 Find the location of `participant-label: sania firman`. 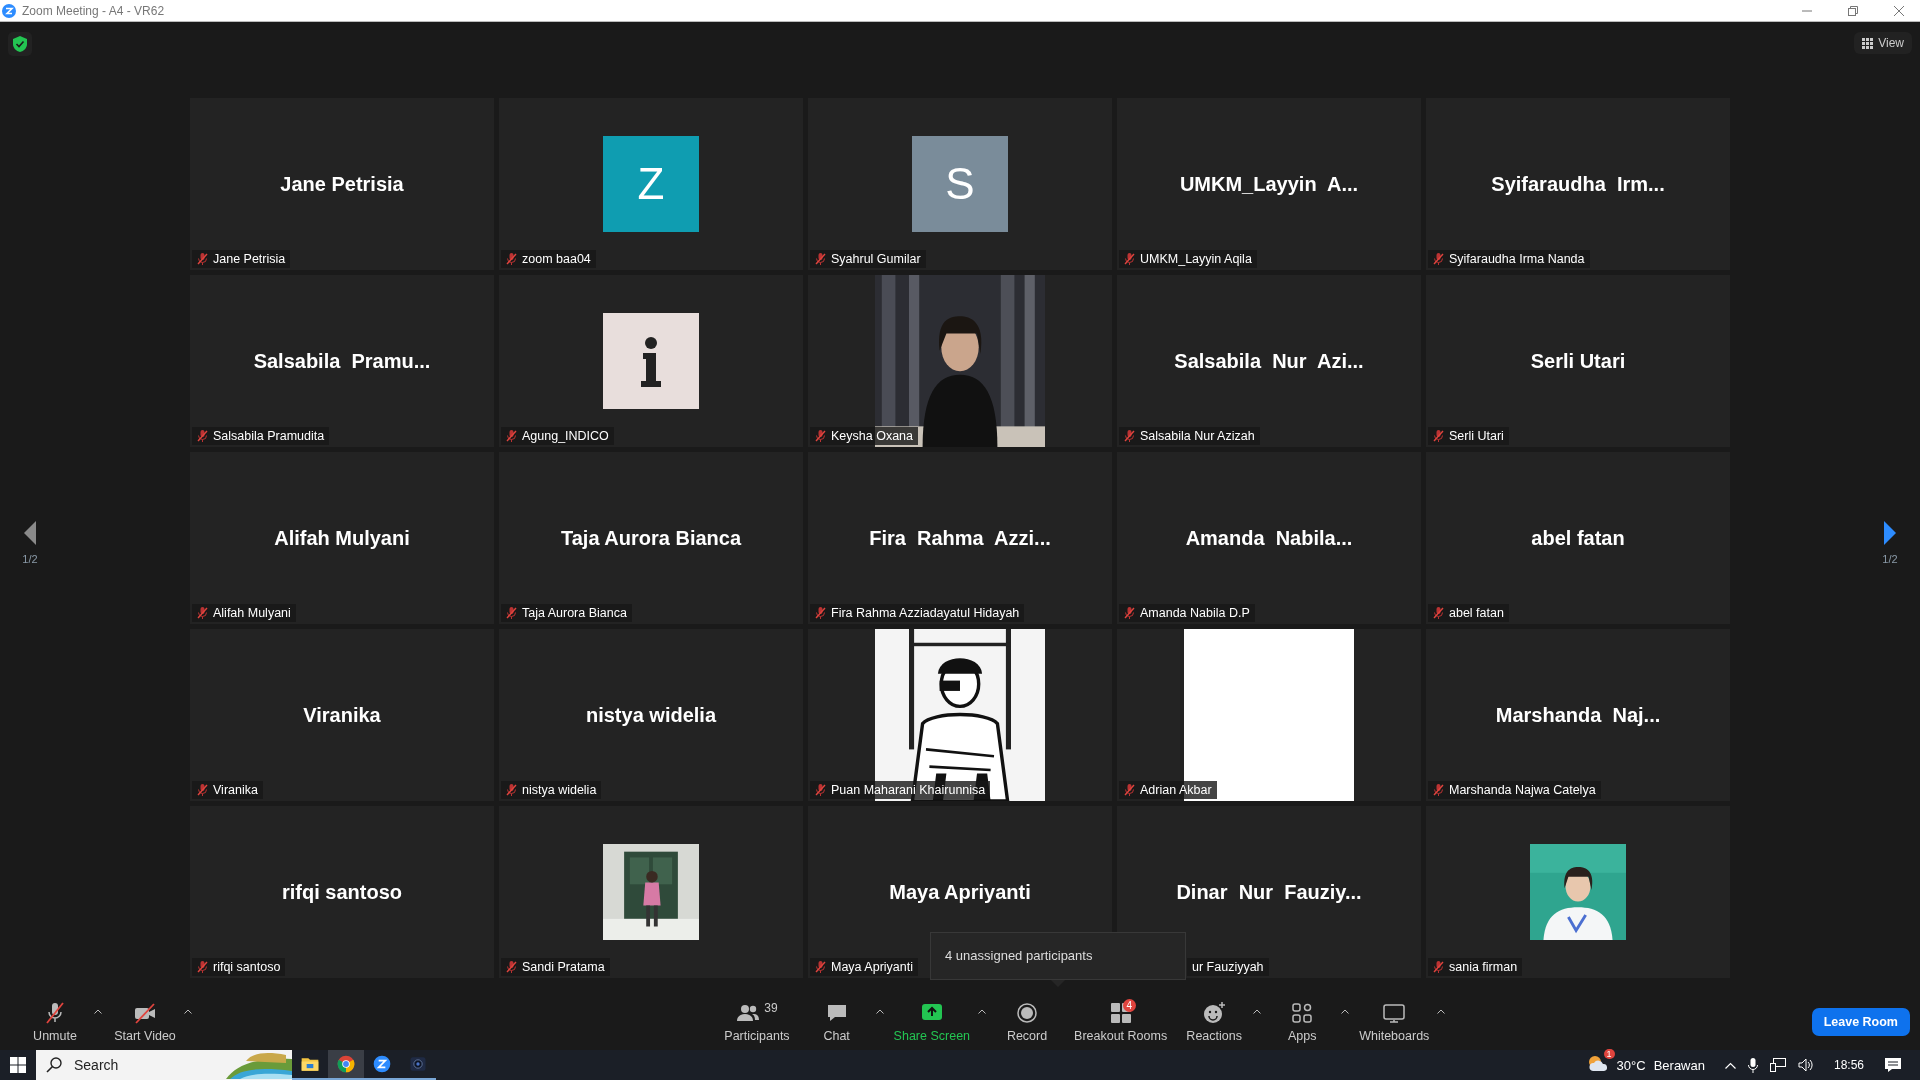

participant-label: sania firman is located at coordinates (1483, 967).